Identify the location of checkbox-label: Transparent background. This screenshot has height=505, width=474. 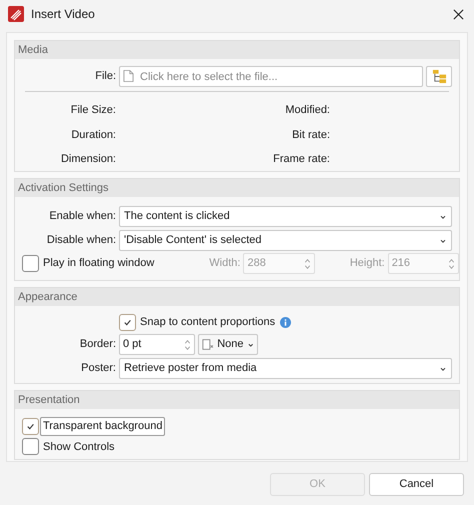
(103, 426).